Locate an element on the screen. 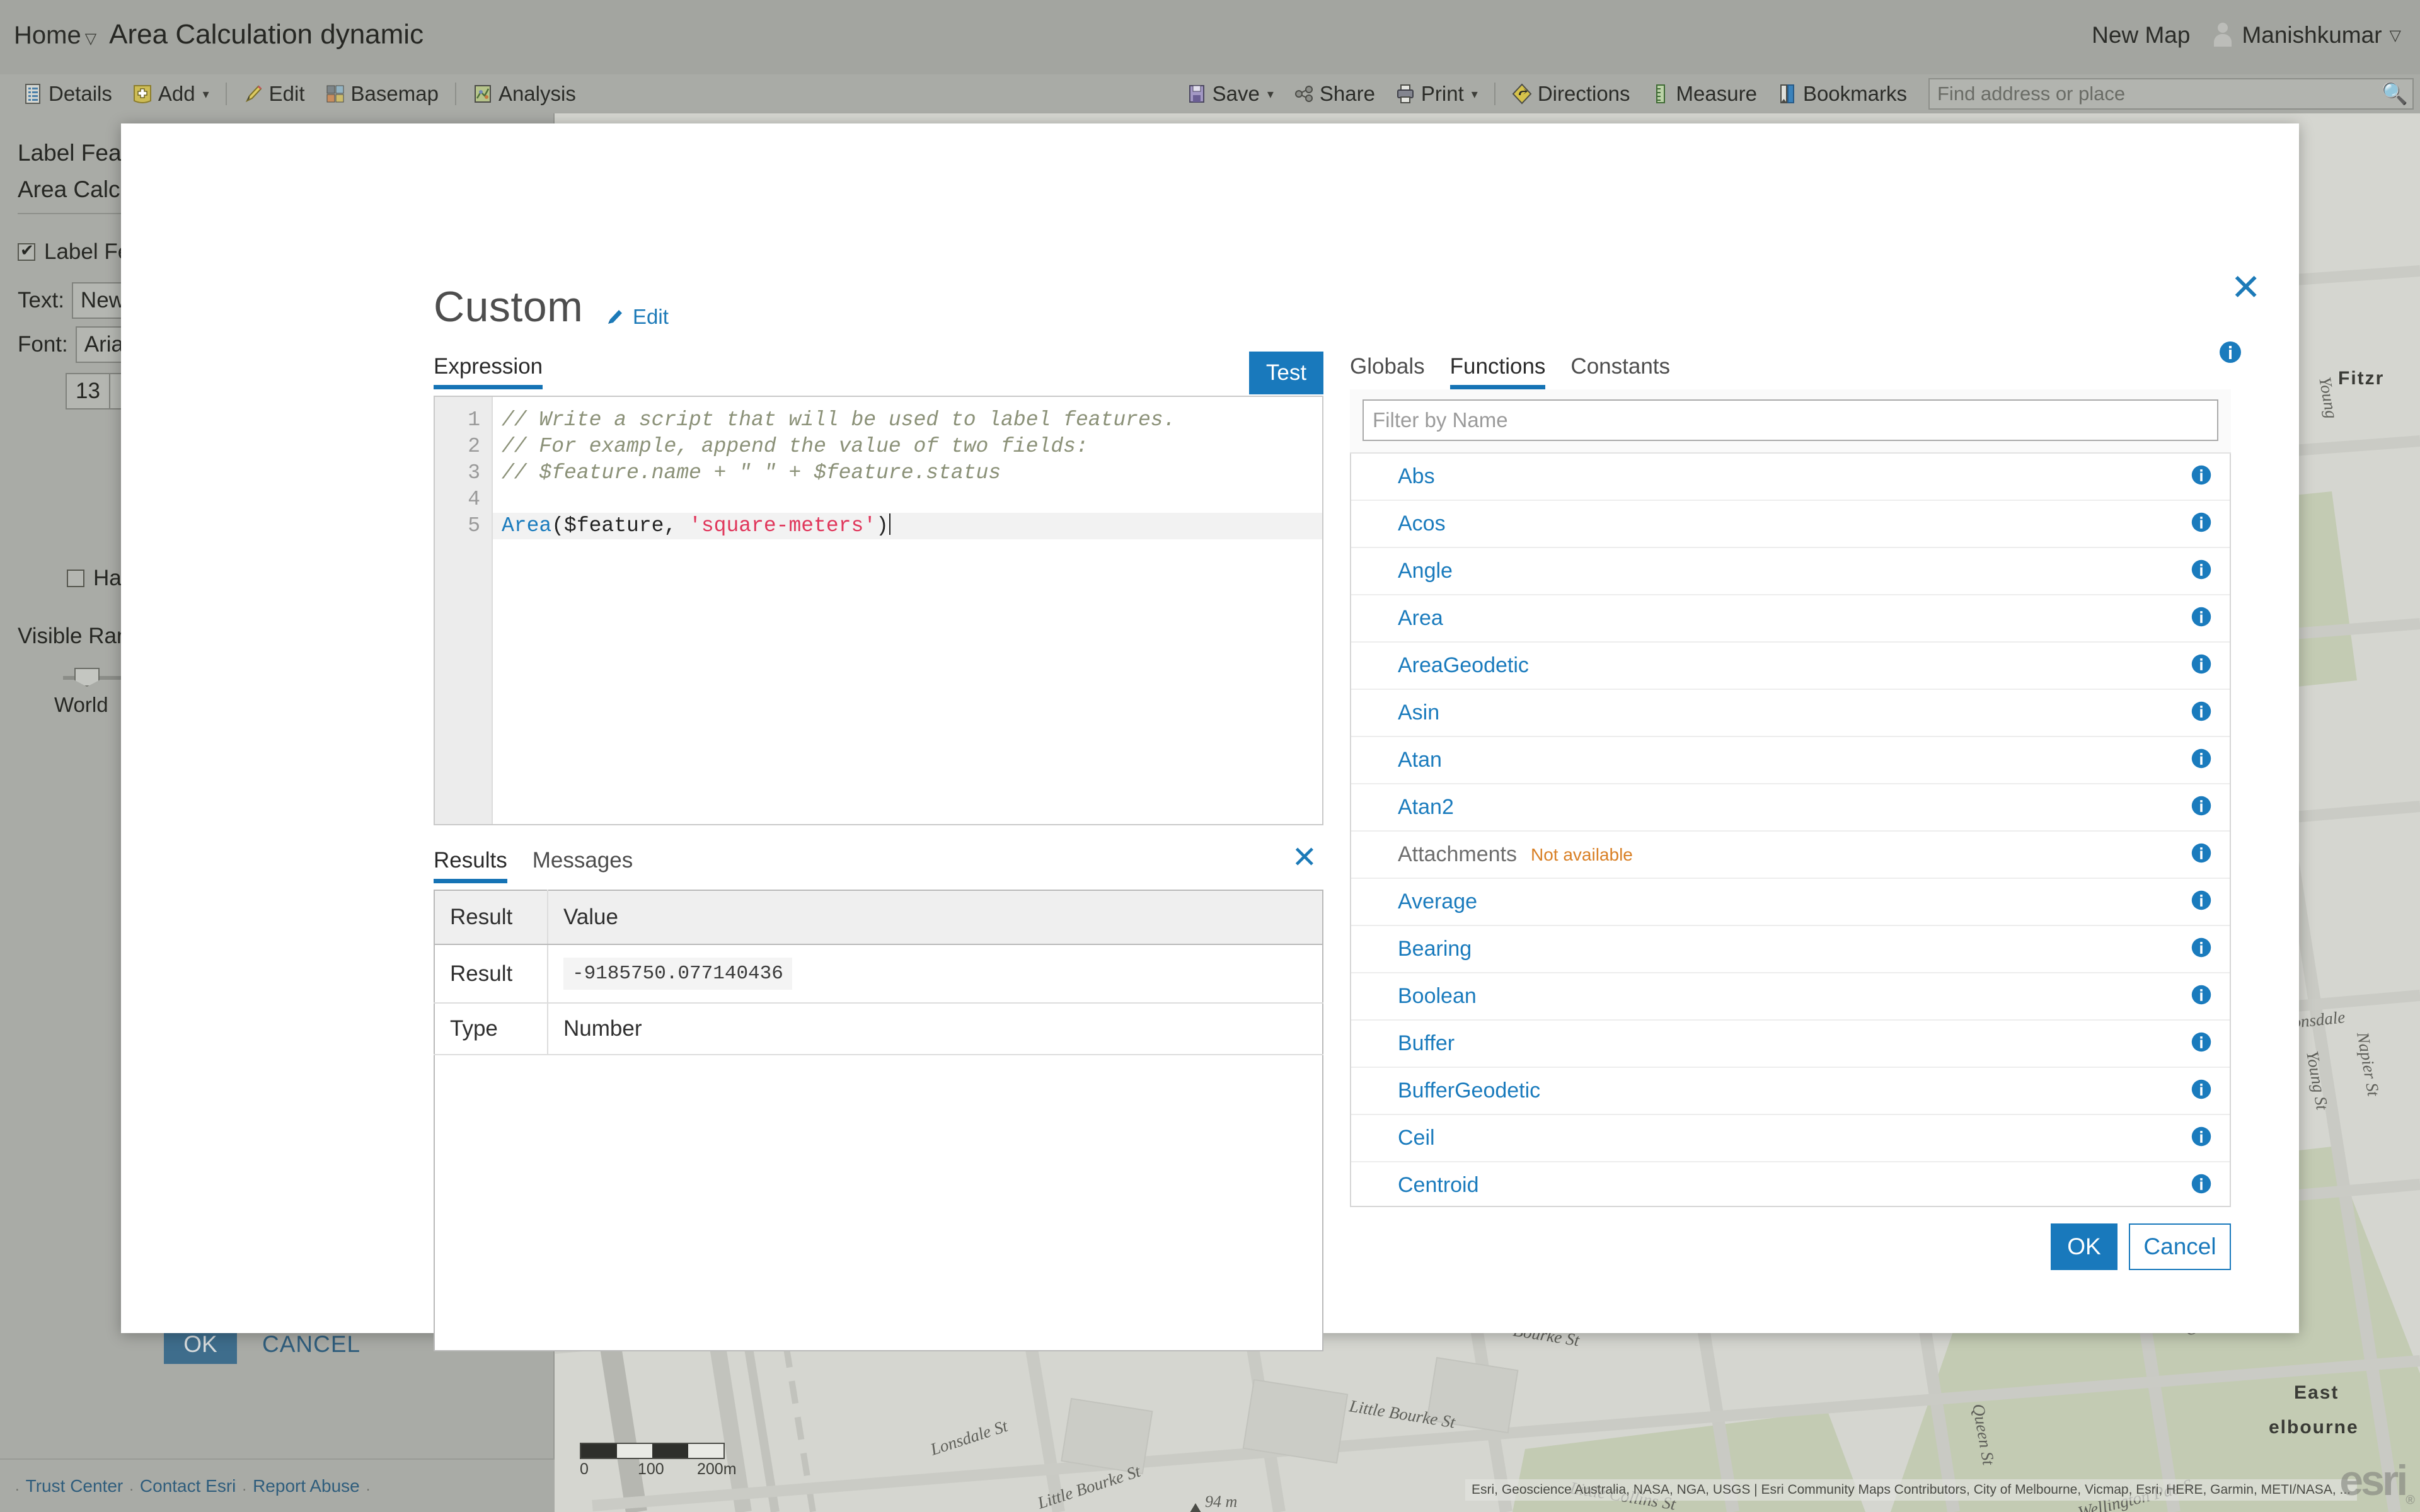  function-list-item: AreaGeodetic is located at coordinates (1791, 666).